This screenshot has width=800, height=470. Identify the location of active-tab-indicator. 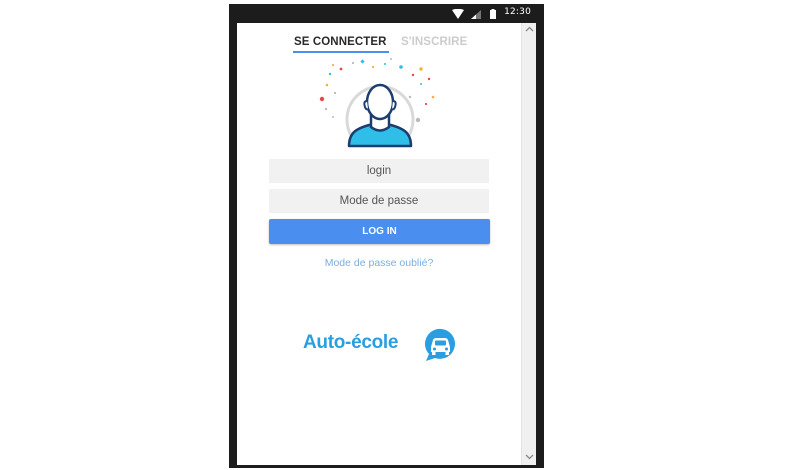
(341, 52).